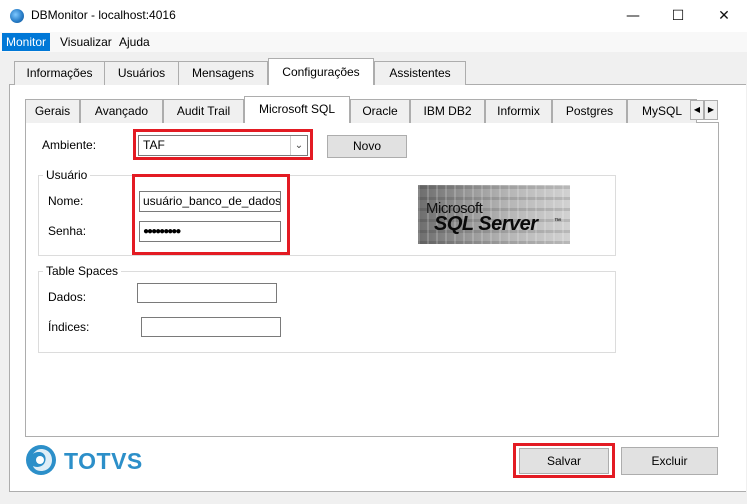  What do you see at coordinates (589, 111) in the screenshot?
I see `tab-postgres: Postgres` at bounding box center [589, 111].